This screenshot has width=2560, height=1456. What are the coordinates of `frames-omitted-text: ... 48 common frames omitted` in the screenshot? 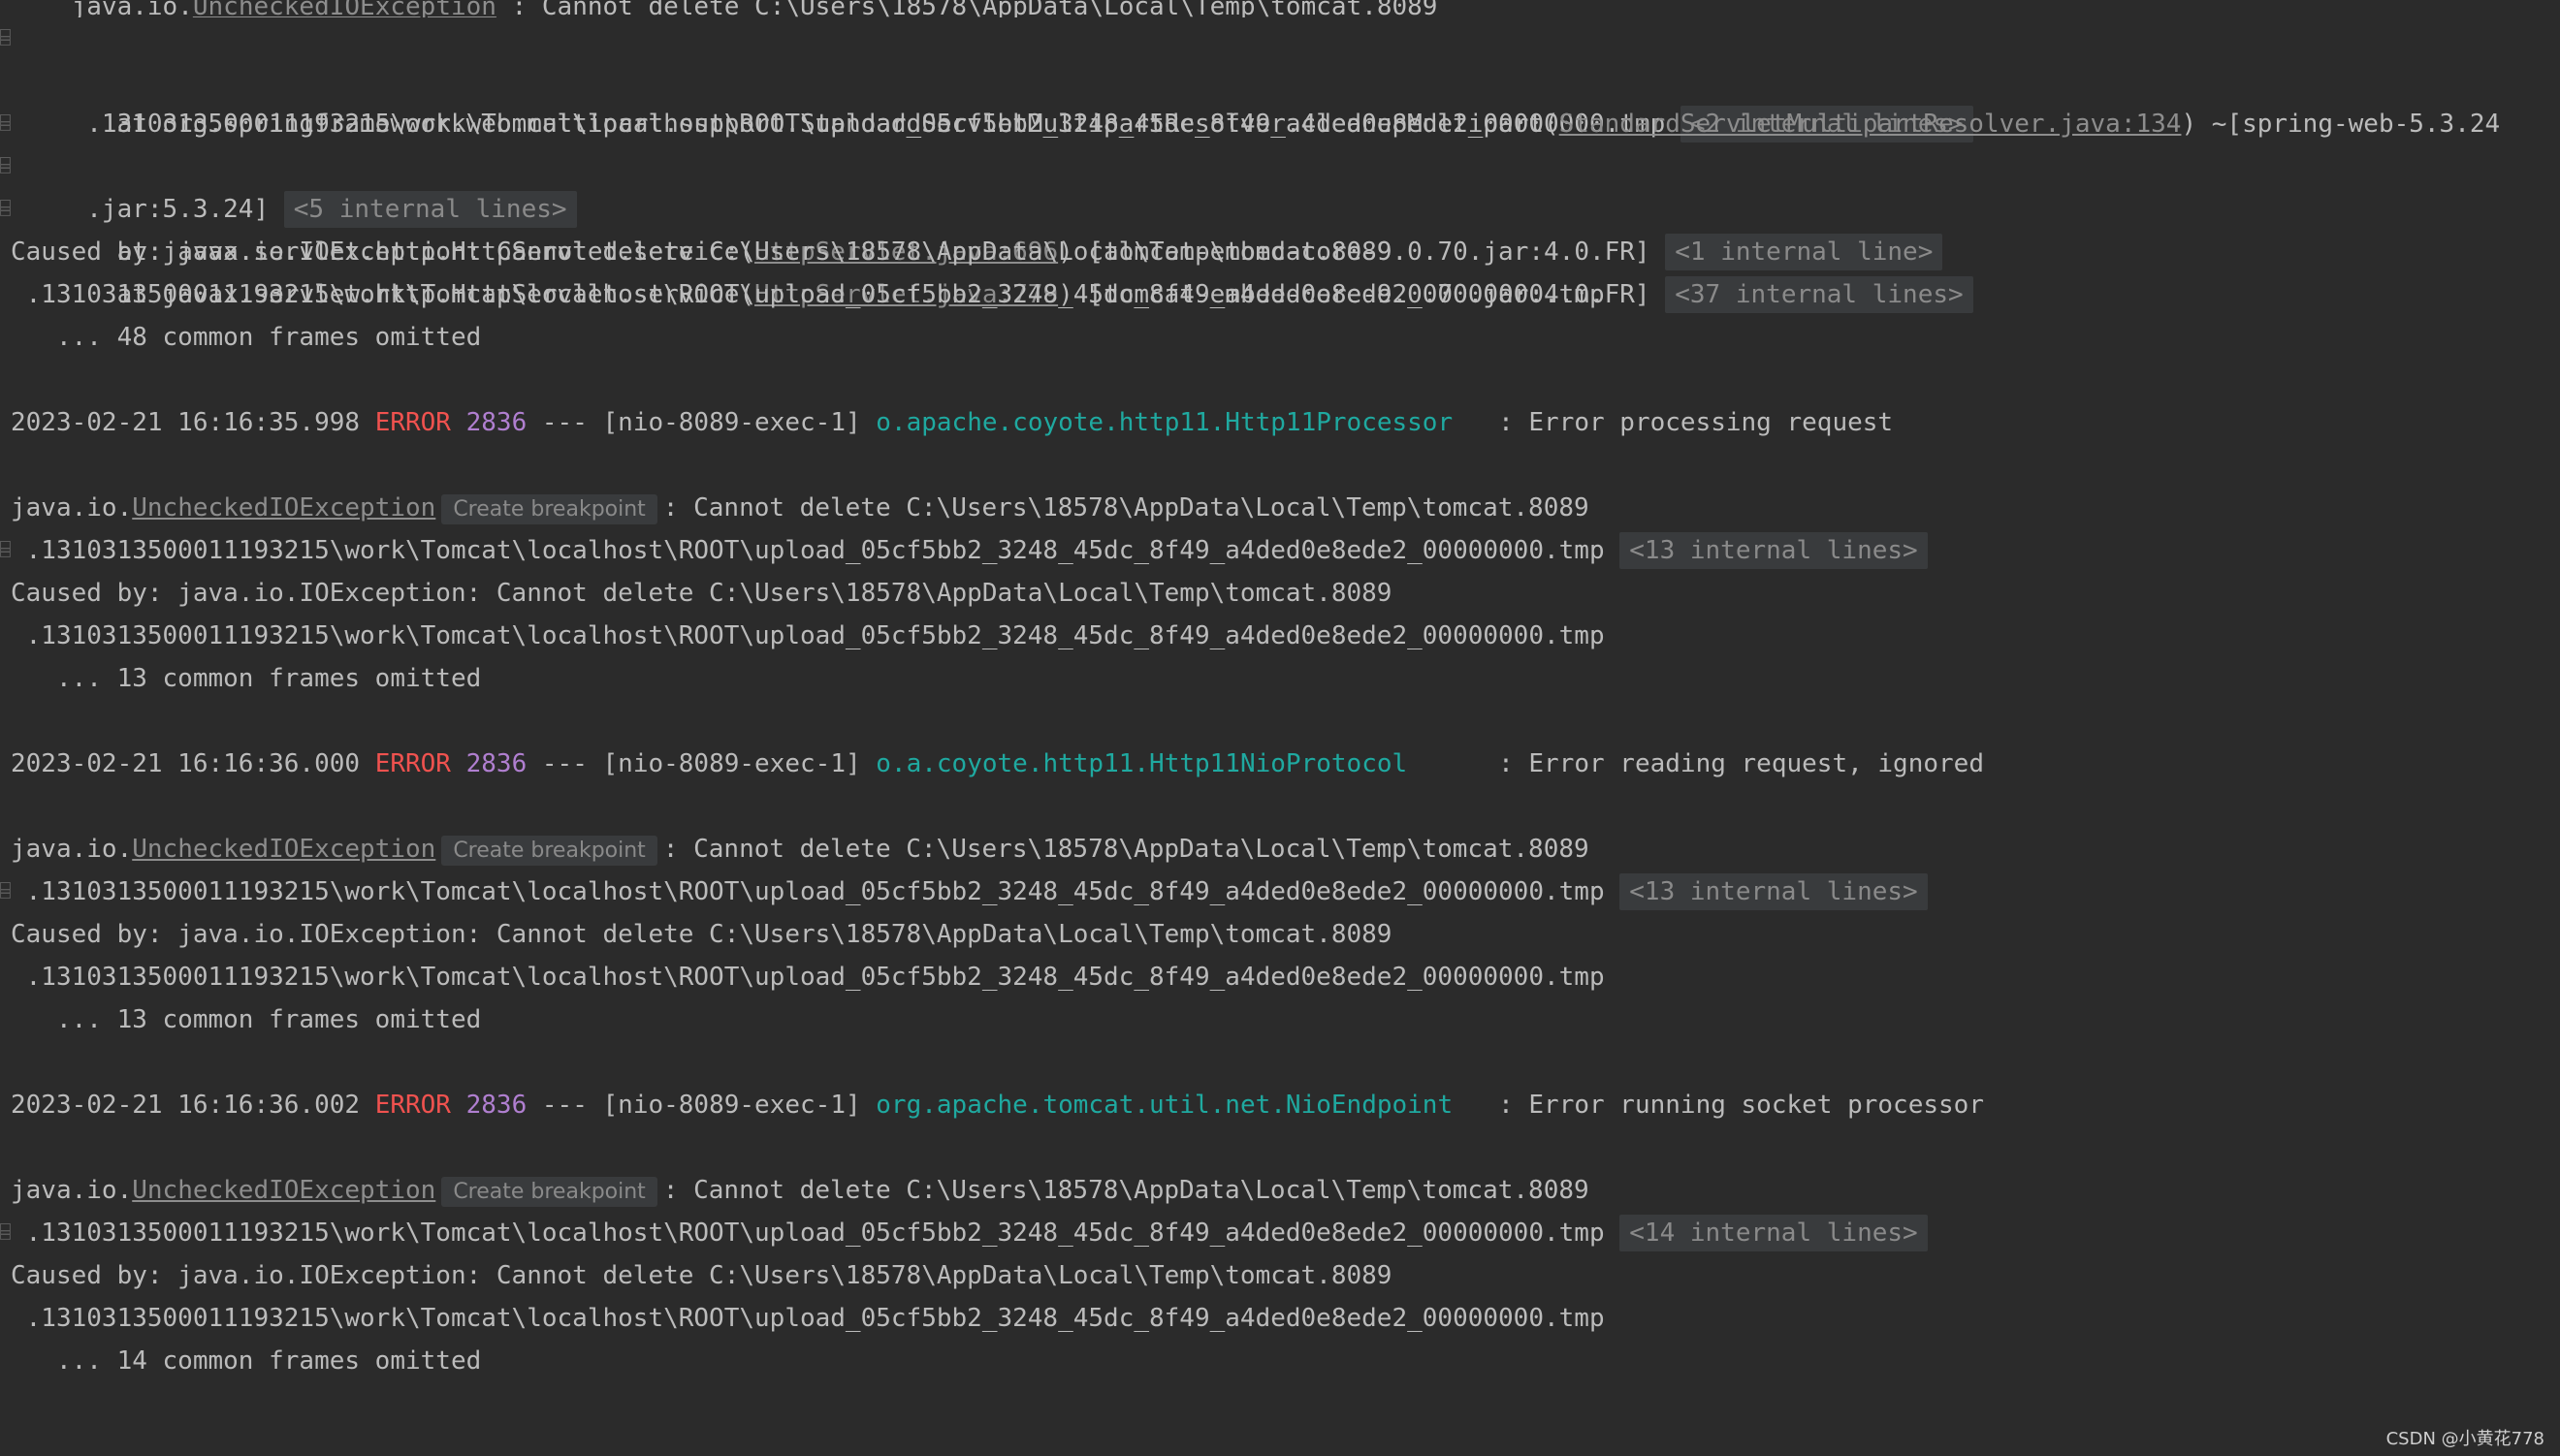 It's located at (246, 337).